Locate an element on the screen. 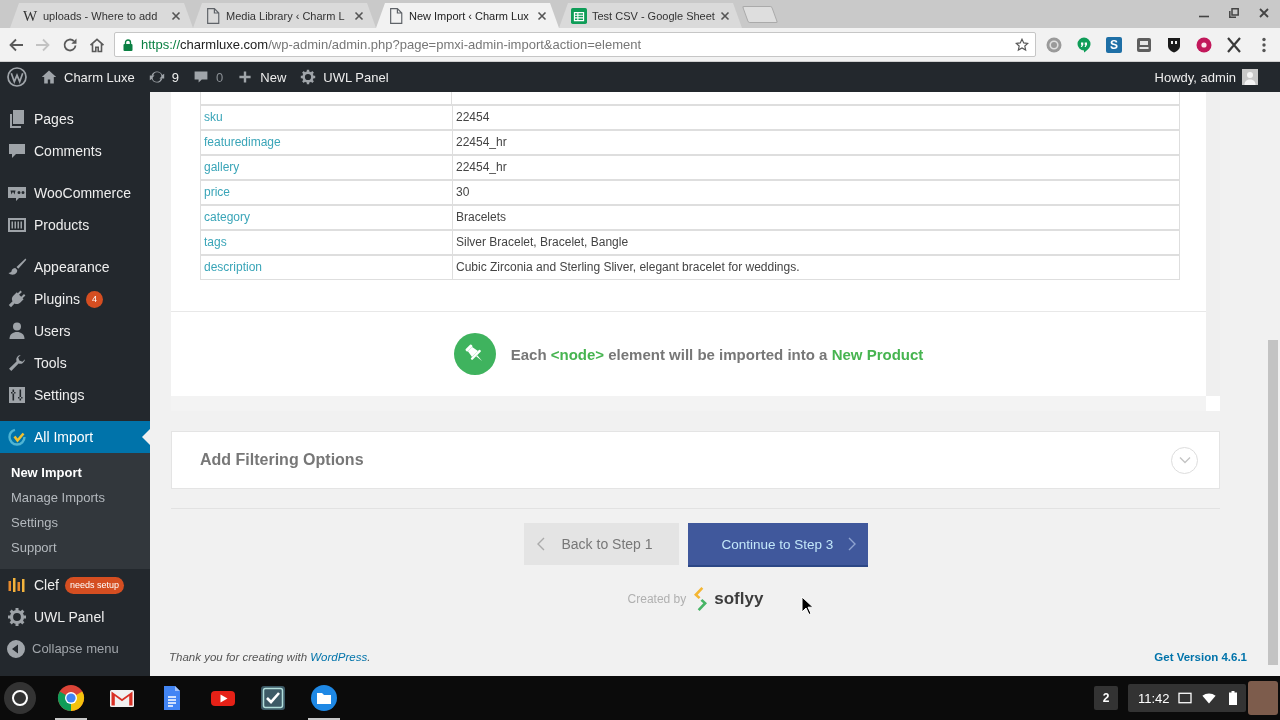 The width and height of the screenshot is (1280, 720). chevron-down-icon is located at coordinates (1184, 460).